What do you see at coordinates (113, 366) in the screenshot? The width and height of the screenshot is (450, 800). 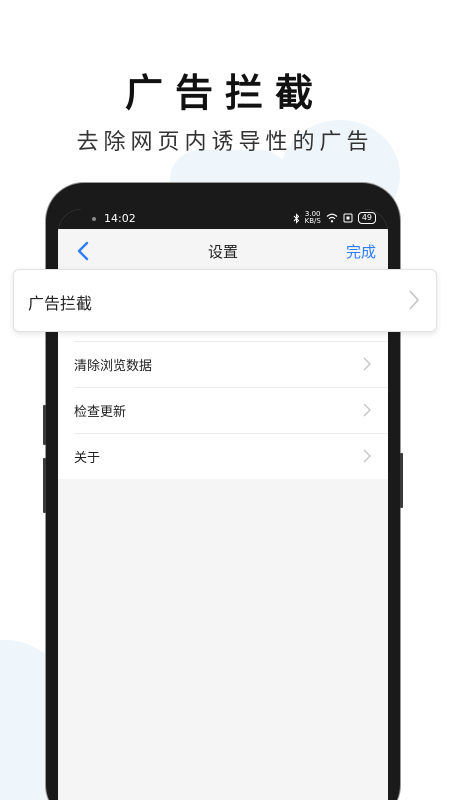 I see `settings-item-label: 清除浏览数据` at bounding box center [113, 366].